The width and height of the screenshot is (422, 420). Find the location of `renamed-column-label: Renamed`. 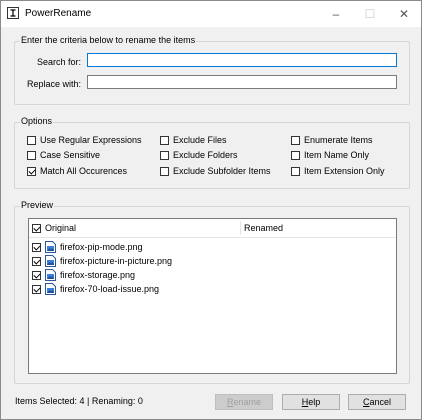

renamed-column-label: Renamed is located at coordinates (264, 228).